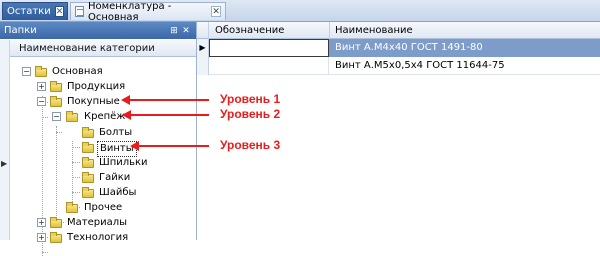  I want to click on tree-node-krepezh: − Крепёж, so click(98, 117).